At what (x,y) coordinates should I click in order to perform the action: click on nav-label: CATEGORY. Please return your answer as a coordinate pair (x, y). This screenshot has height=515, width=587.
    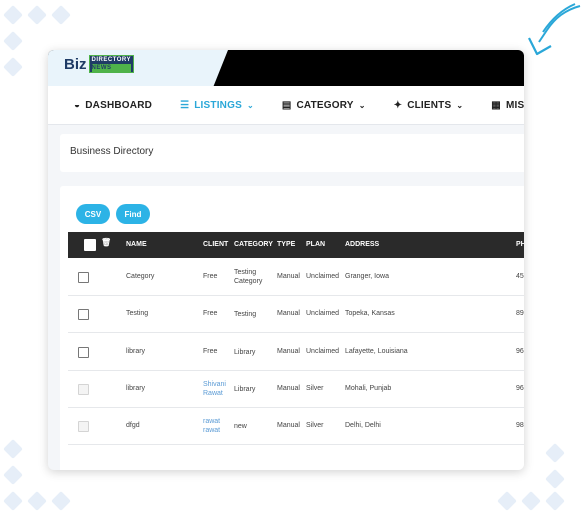
    Looking at the image, I should click on (325, 105).